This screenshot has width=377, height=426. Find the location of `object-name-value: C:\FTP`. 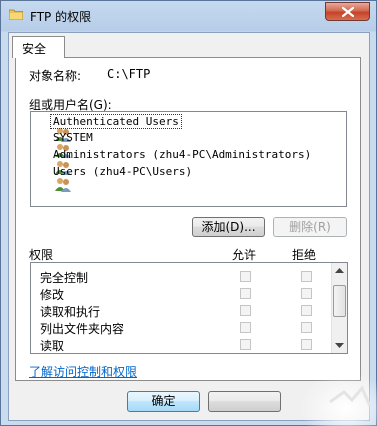

object-name-value: C:\FTP is located at coordinates (129, 74).